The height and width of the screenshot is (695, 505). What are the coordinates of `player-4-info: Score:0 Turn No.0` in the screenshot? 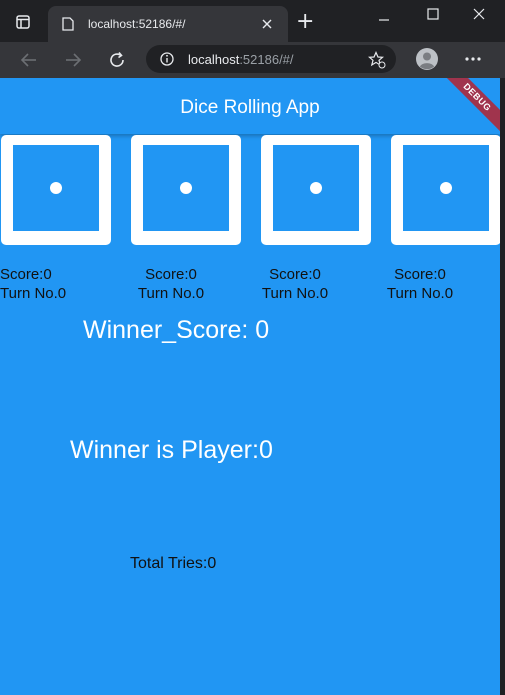 It's located at (420, 284).